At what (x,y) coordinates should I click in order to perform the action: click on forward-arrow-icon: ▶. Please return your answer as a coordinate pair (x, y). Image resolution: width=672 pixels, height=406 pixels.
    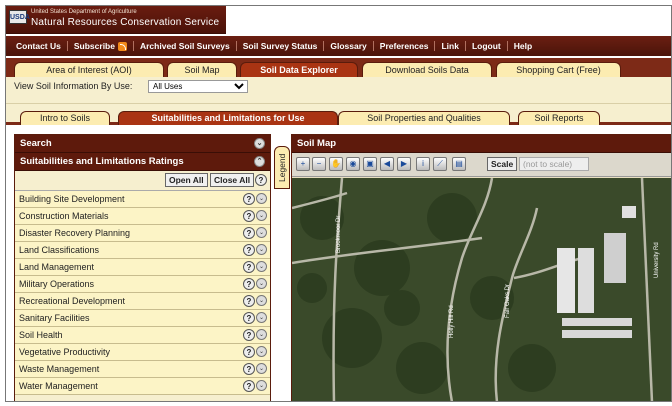
    Looking at the image, I should click on (404, 164).